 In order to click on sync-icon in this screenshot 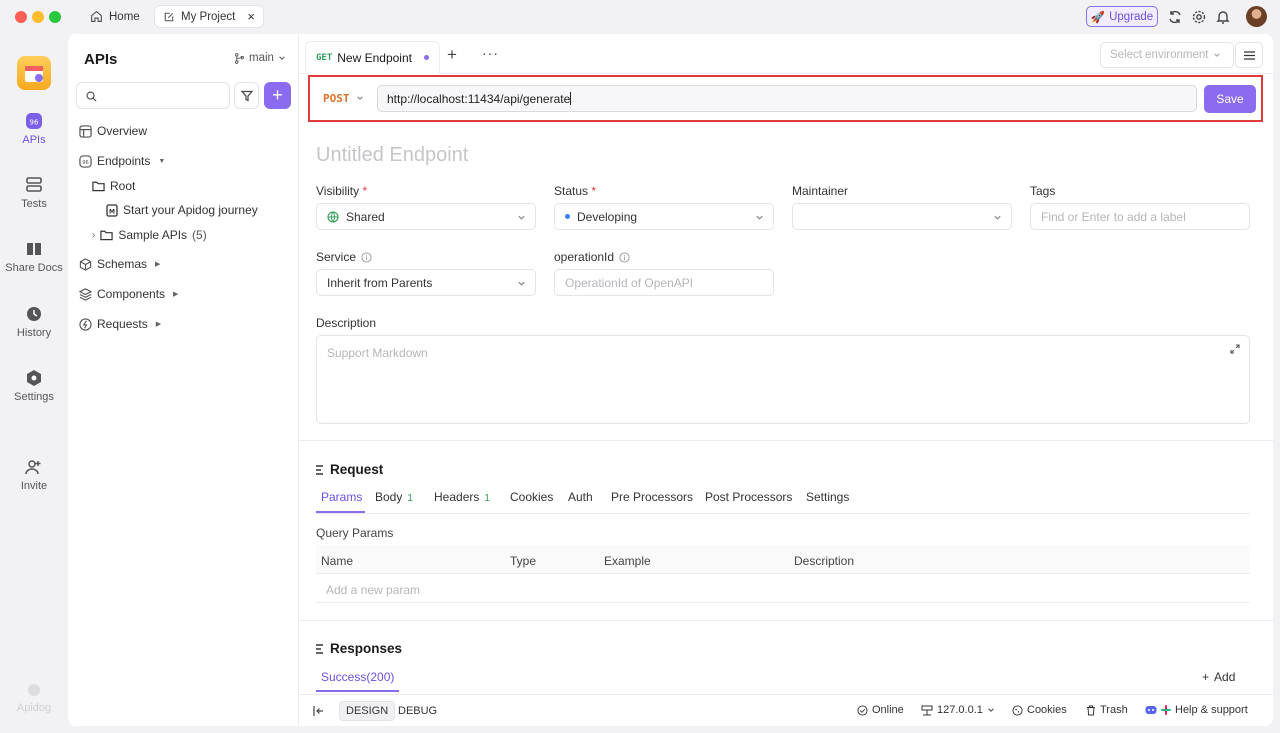, I will do `click(1175, 17)`.